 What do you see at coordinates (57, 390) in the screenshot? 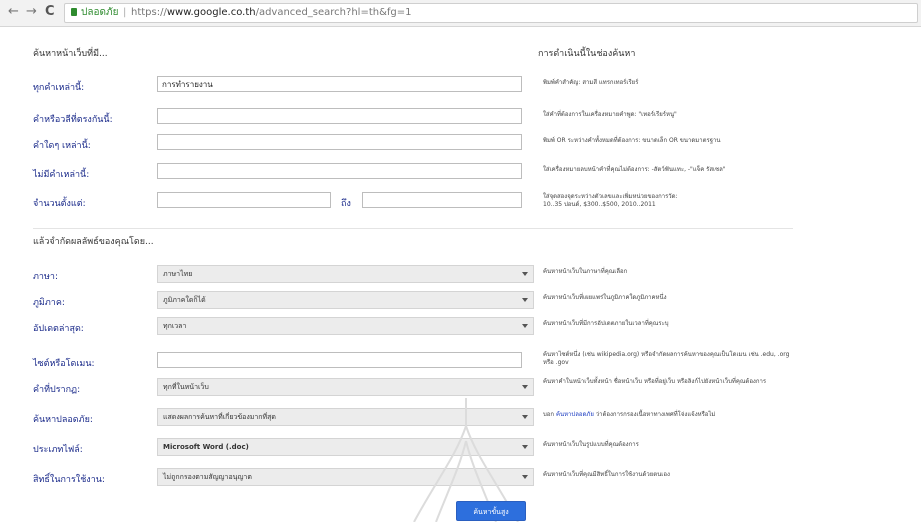
I see `terms-appear-label: คำที่ปรากฏ:` at bounding box center [57, 390].